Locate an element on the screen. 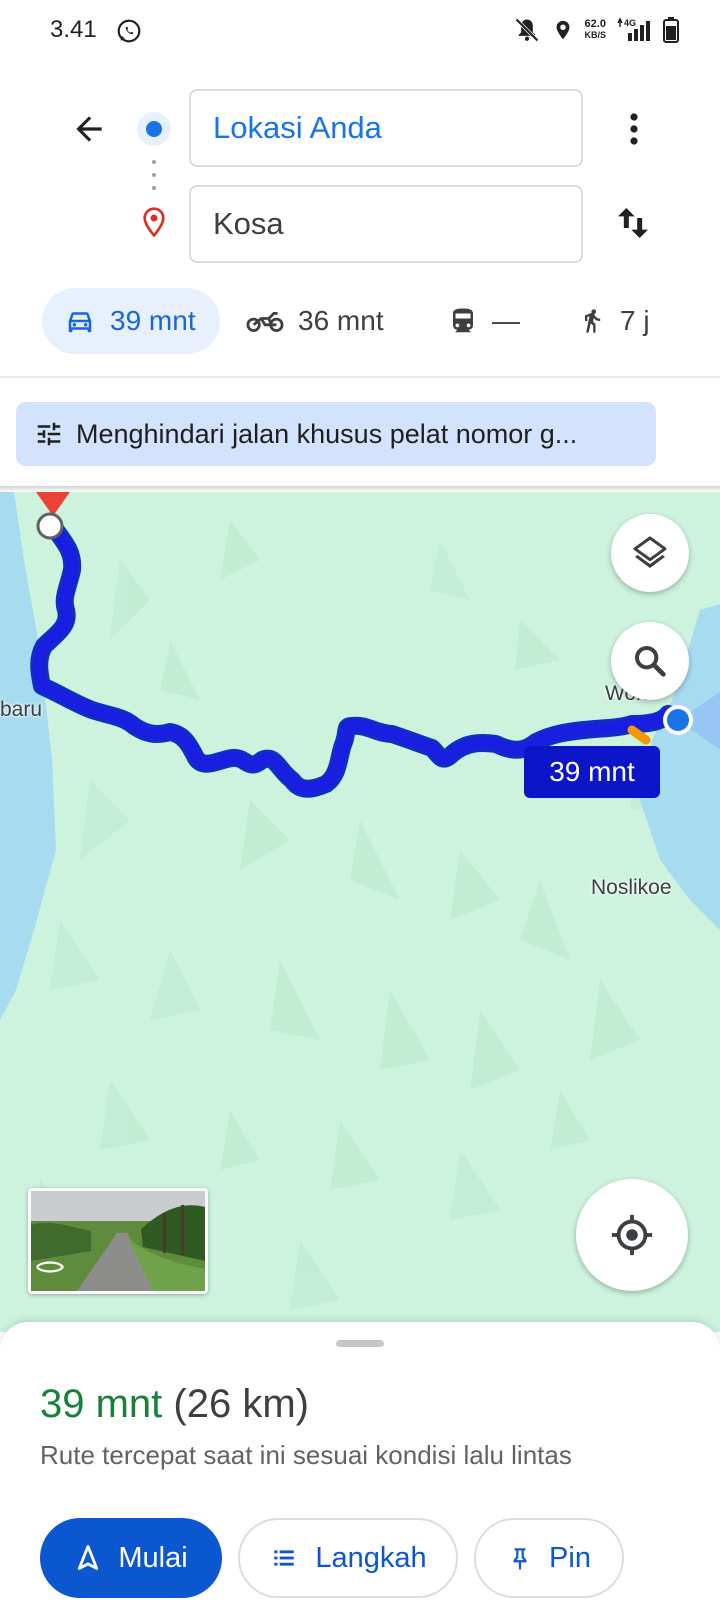  svg-text: 4G is located at coordinates (630, 23).